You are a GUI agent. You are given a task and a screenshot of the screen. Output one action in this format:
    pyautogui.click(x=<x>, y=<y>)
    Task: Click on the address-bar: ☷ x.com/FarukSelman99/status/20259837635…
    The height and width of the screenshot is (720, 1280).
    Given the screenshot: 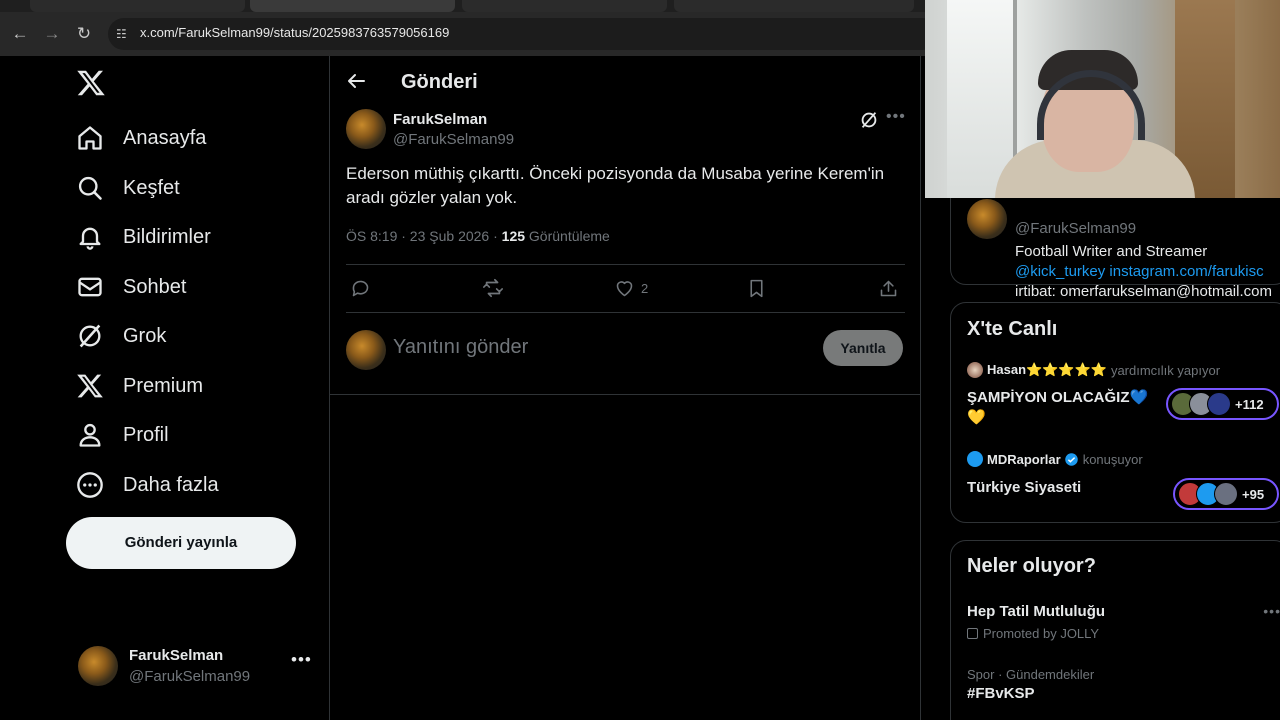 What is the action you would take?
    pyautogui.click(x=523, y=34)
    